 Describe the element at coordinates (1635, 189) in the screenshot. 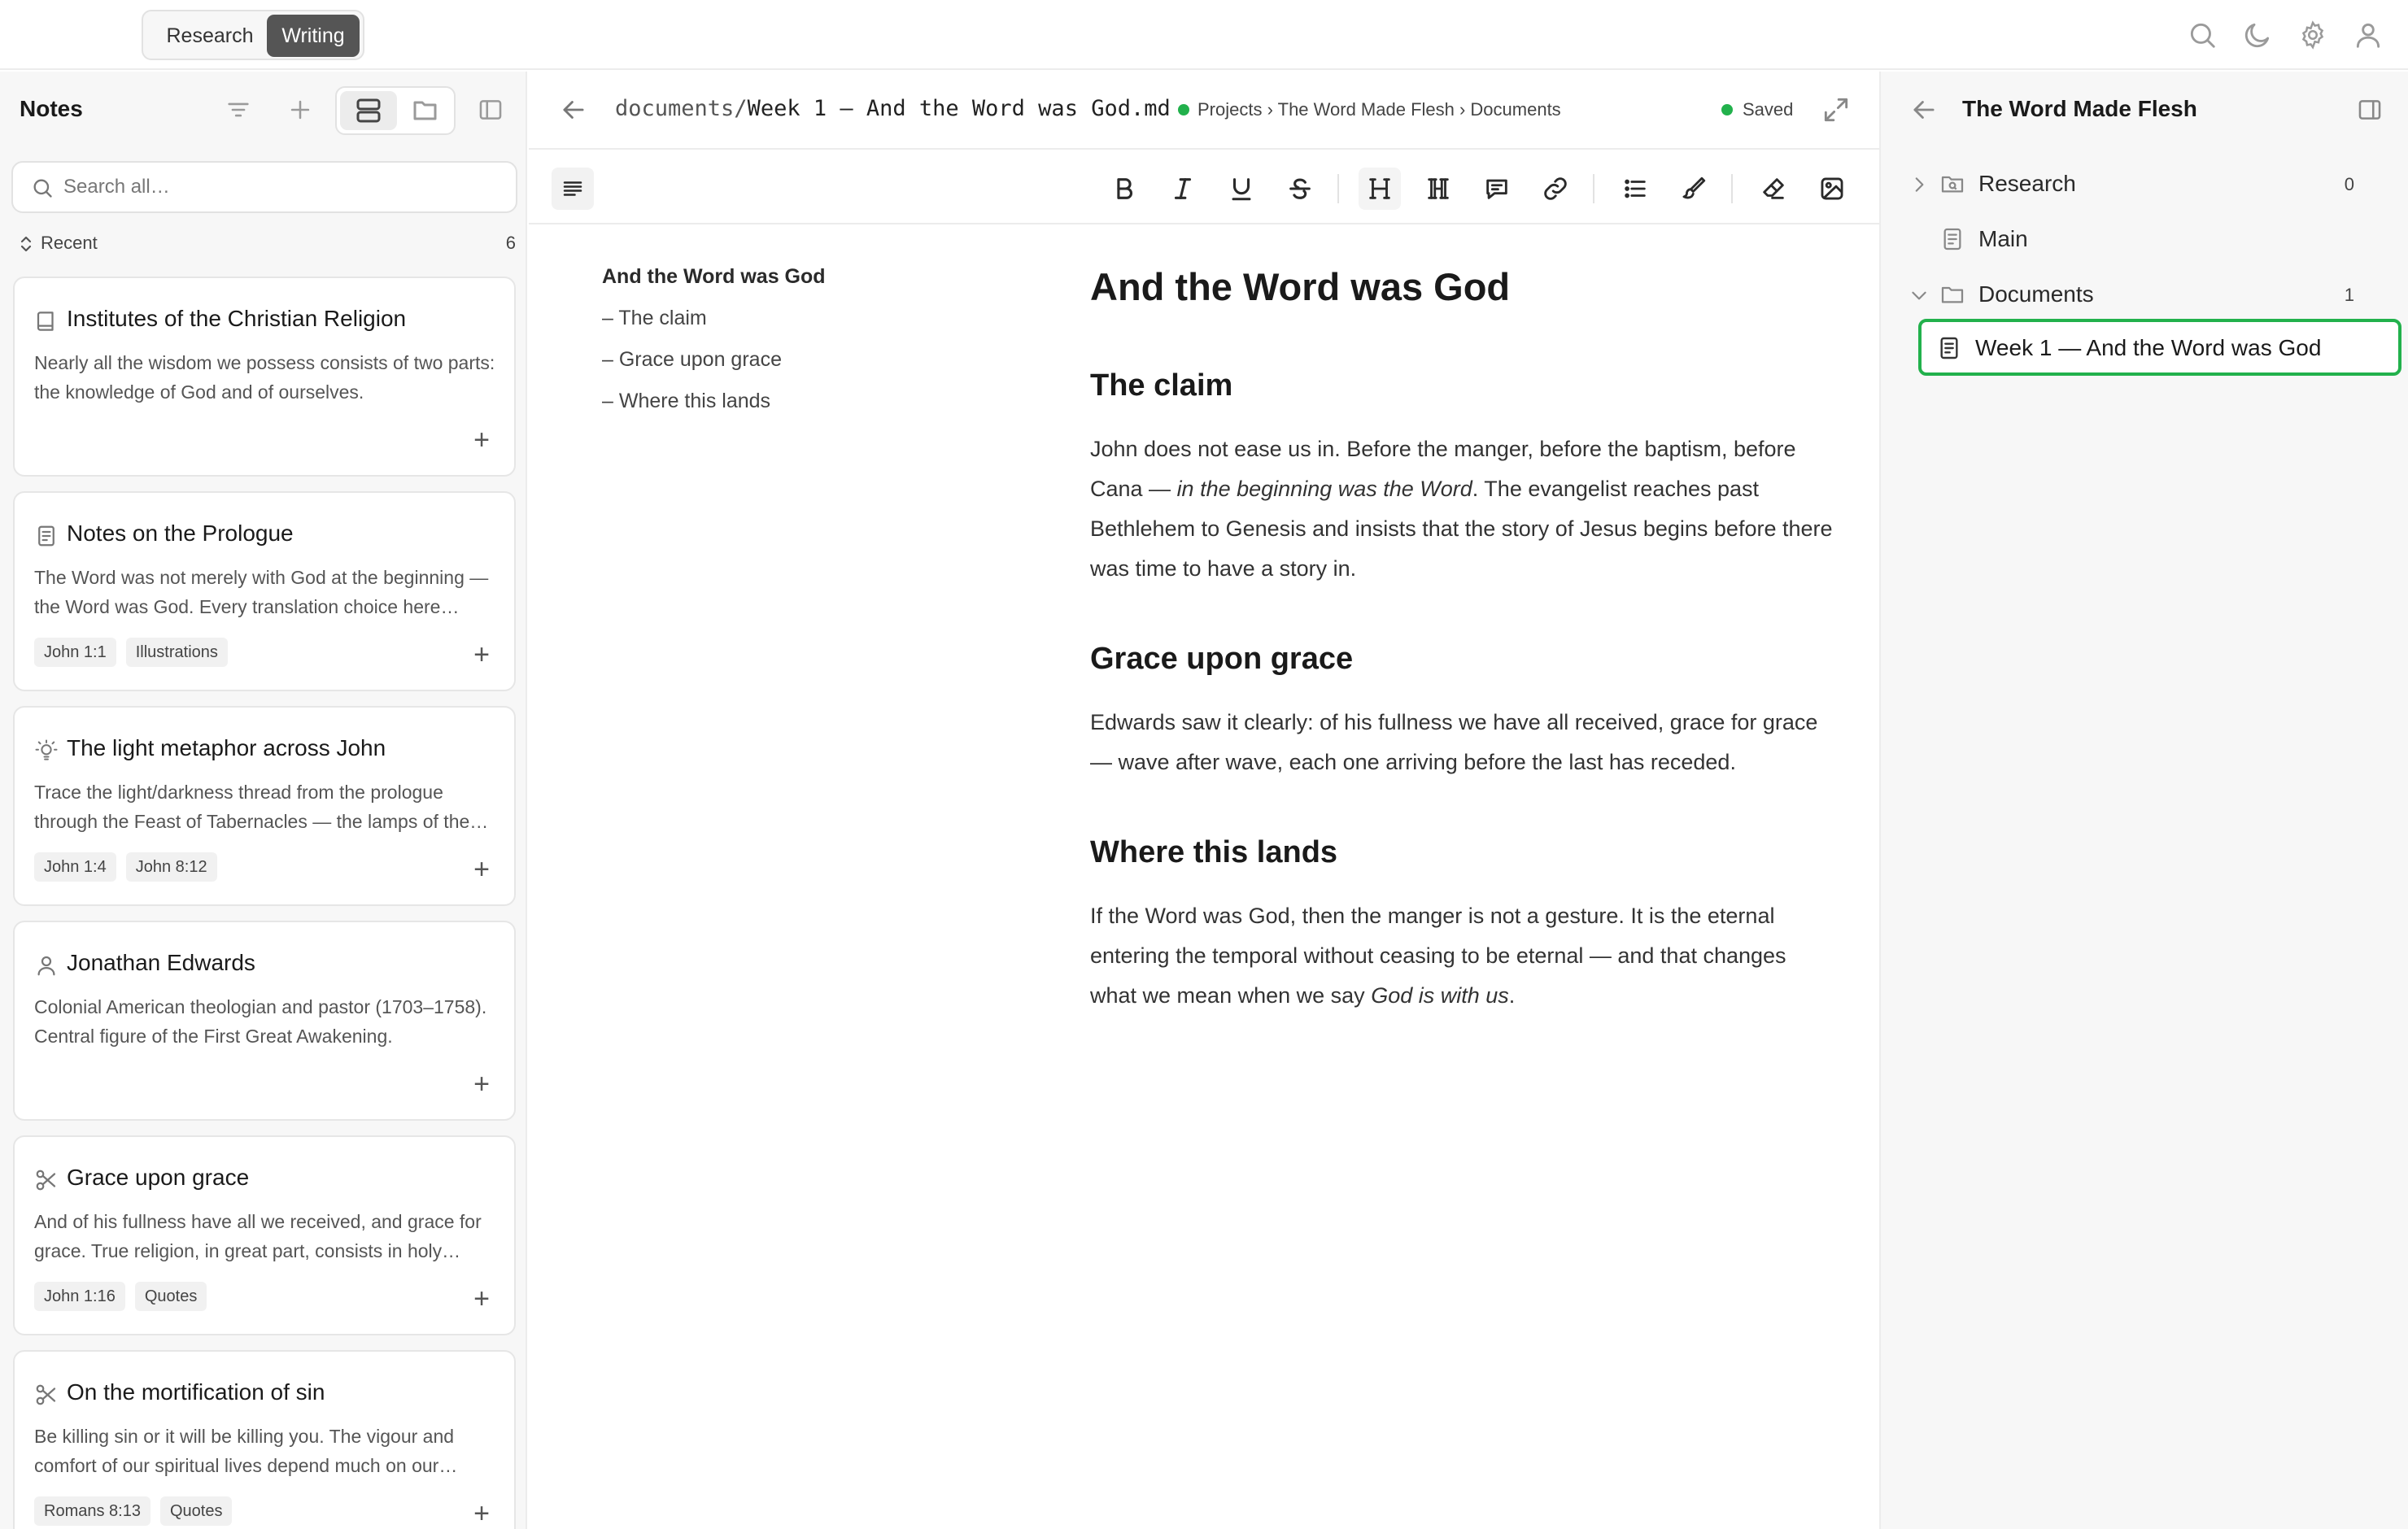

I see `bullet-list-icon` at that location.